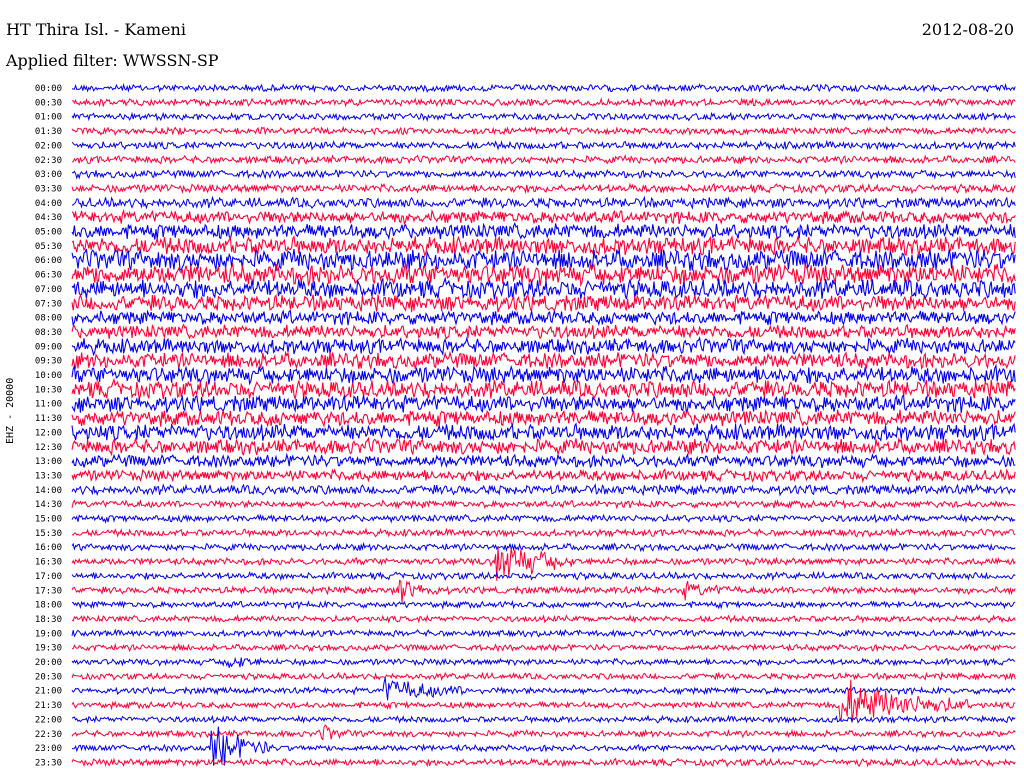  What do you see at coordinates (48, 347) in the screenshot?
I see `time-label-0900: 09:00` at bounding box center [48, 347].